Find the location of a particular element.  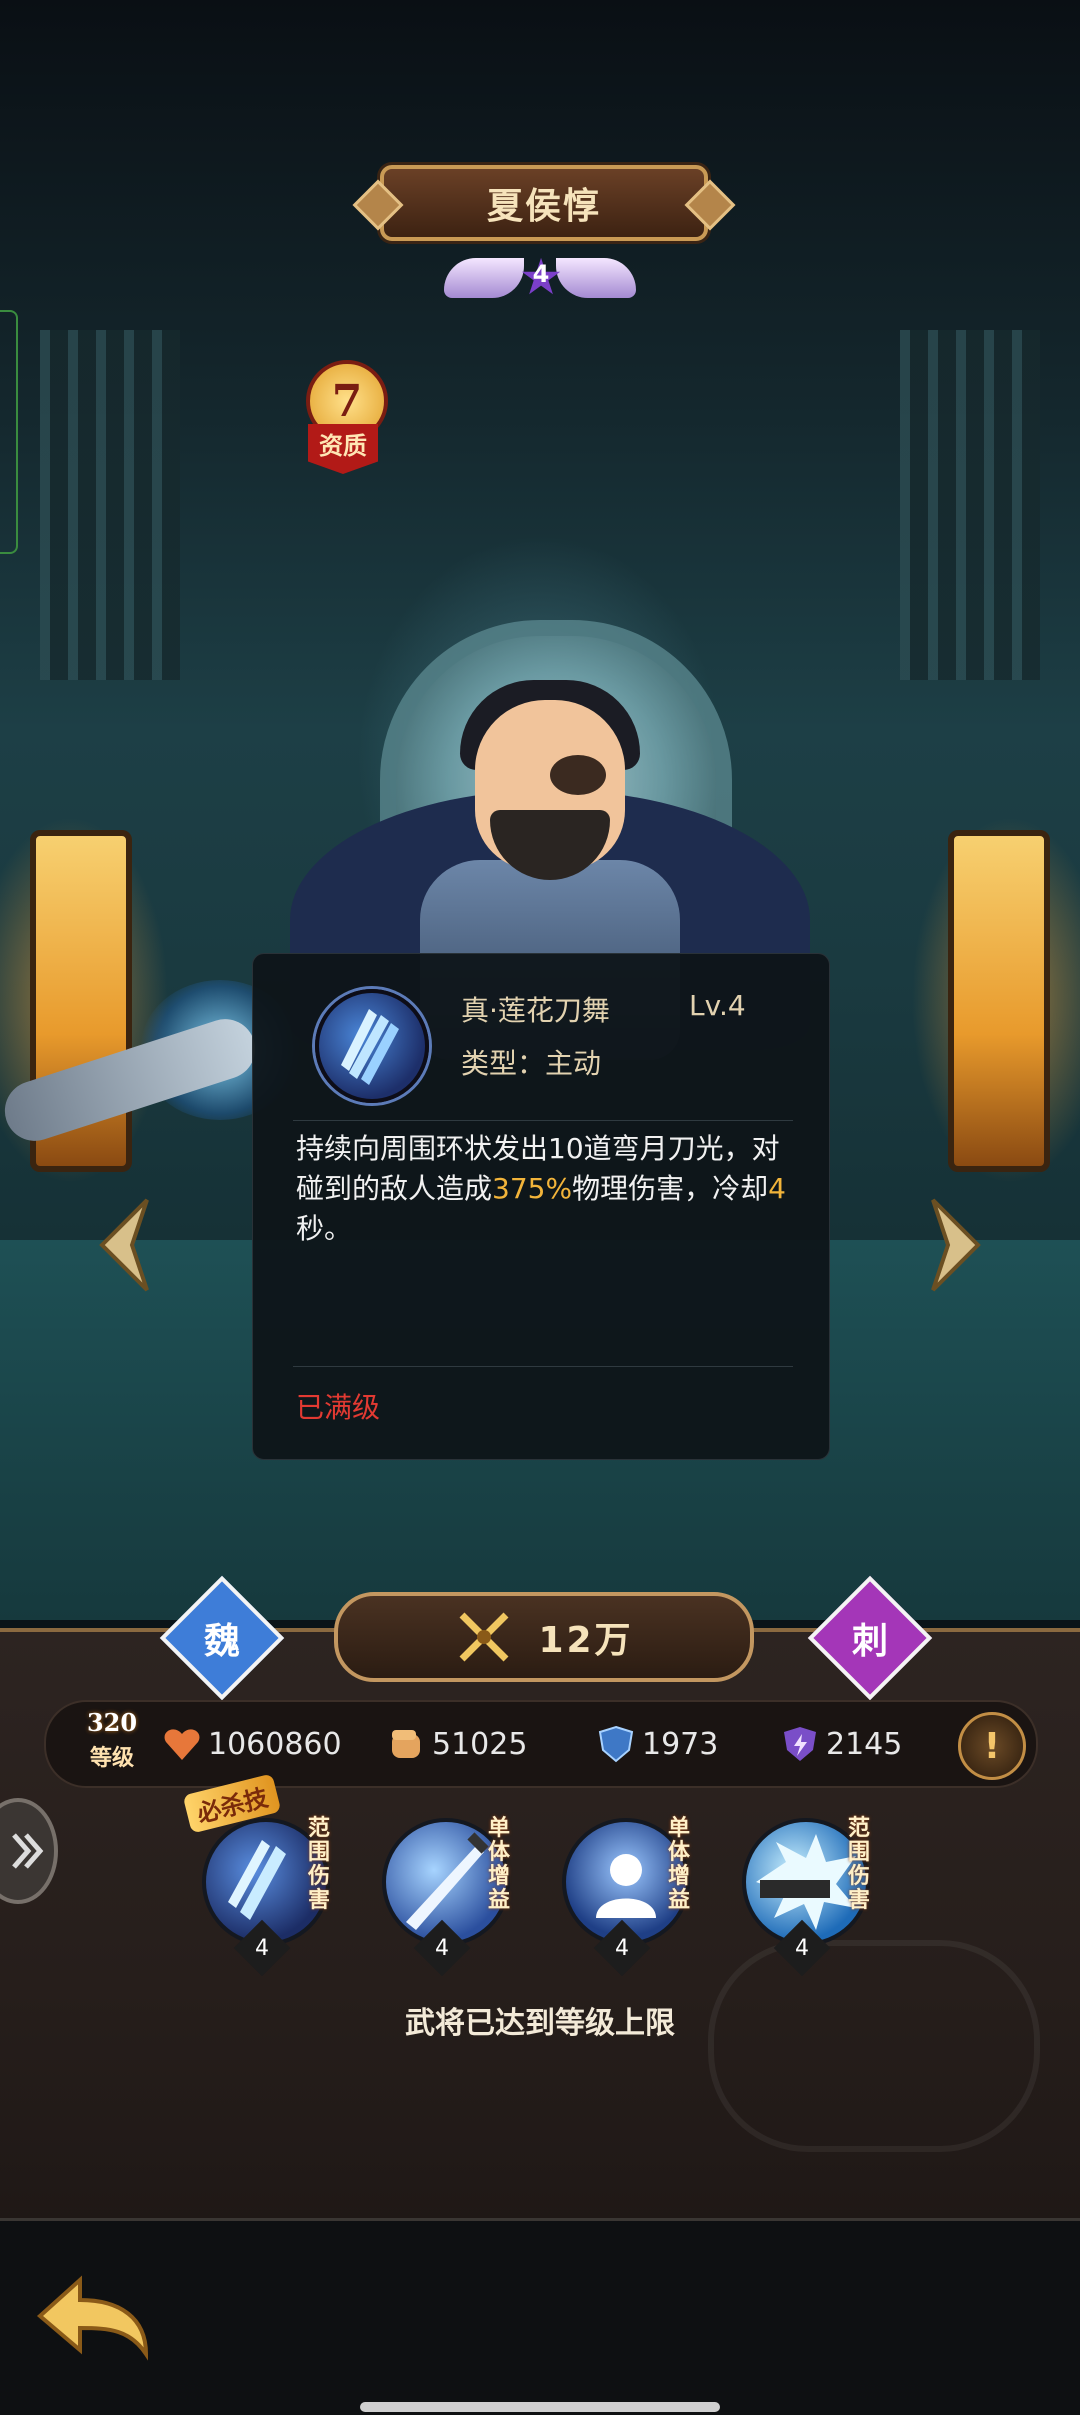

cooldown-seconds: 4 is located at coordinates (777, 1188).